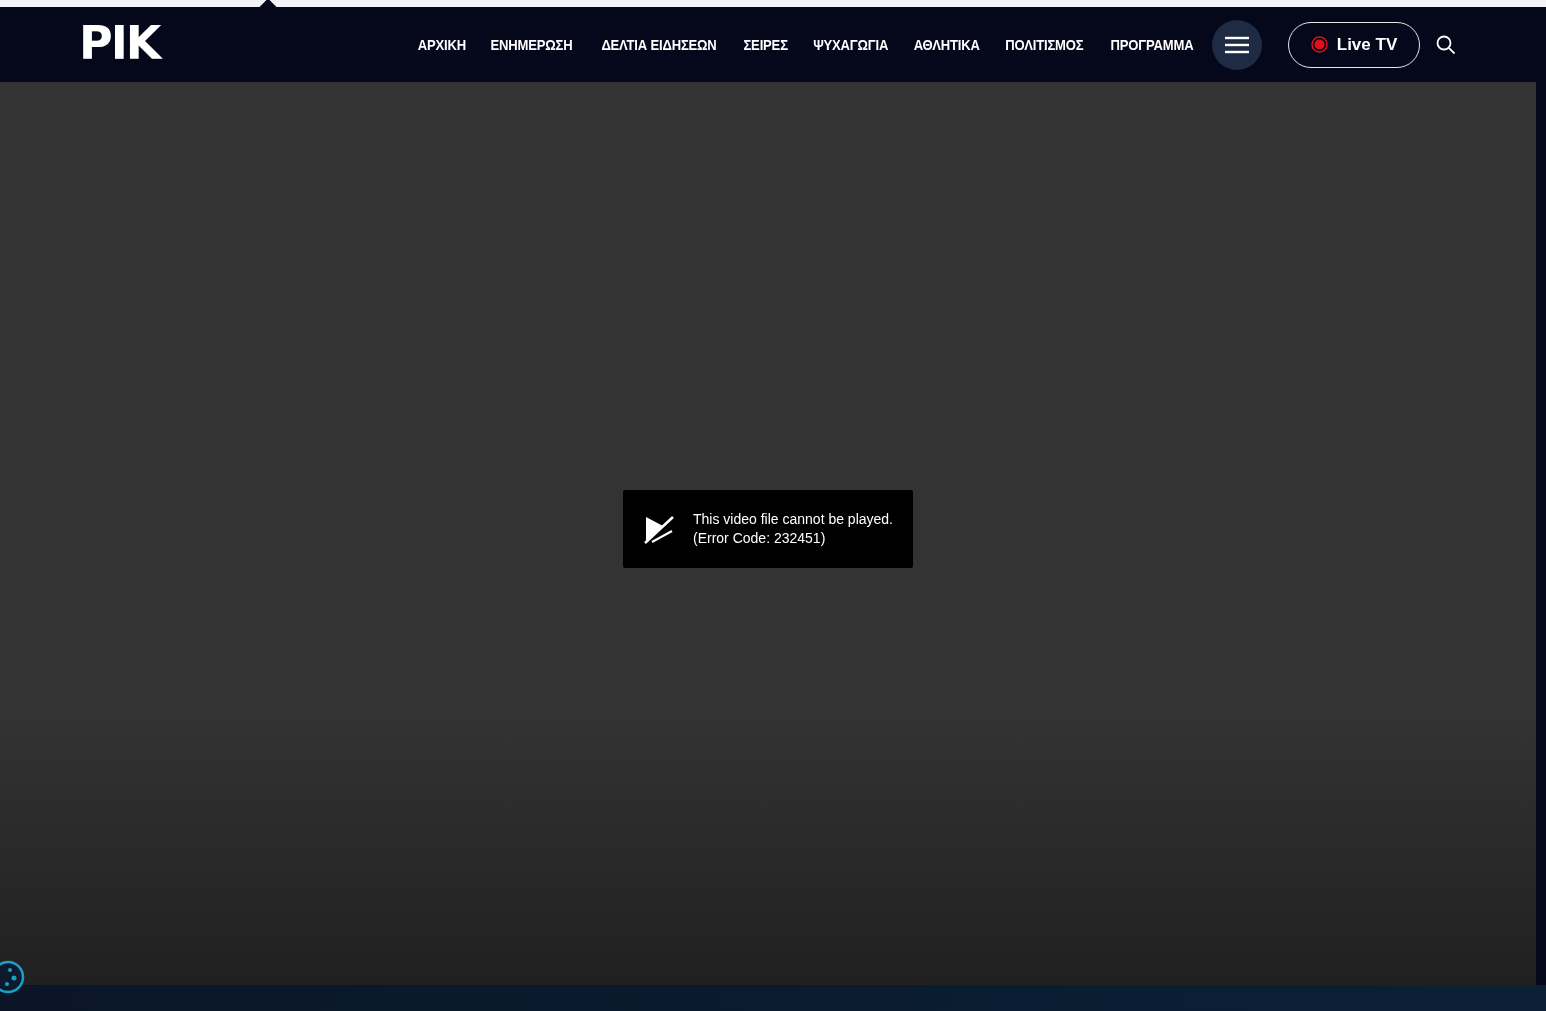 This screenshot has width=1546, height=1011. Describe the element at coordinates (946, 44) in the screenshot. I see `nav-link: ΑΘΛΗΤΙΚΑ` at that location.